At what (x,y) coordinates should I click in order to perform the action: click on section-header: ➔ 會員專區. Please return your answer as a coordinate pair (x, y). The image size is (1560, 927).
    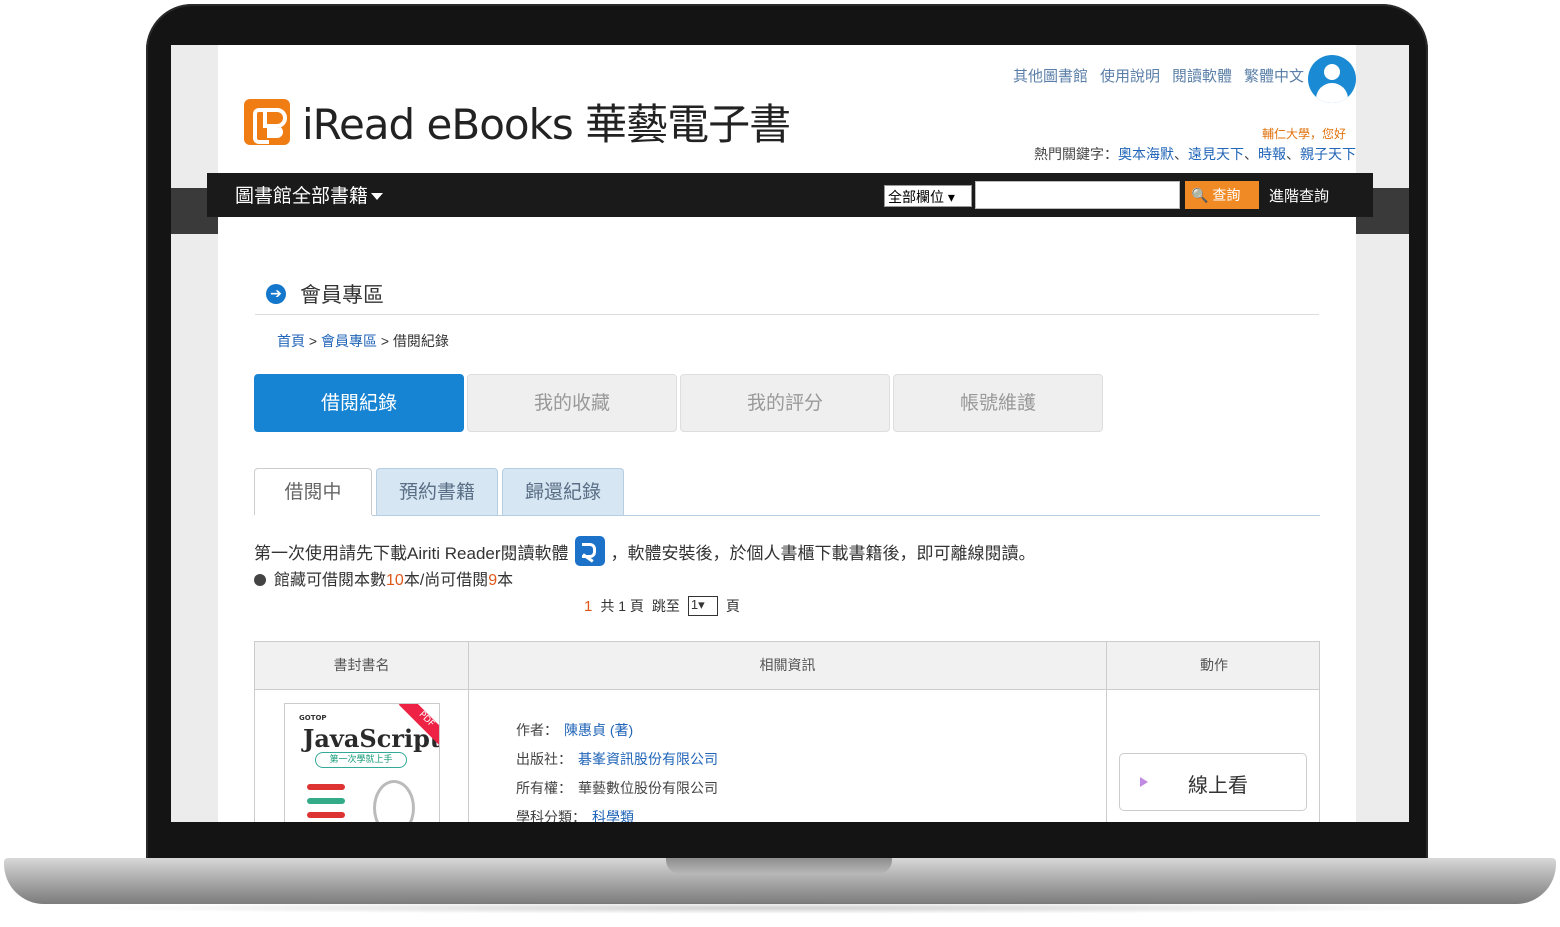
    Looking at the image, I should click on (325, 294).